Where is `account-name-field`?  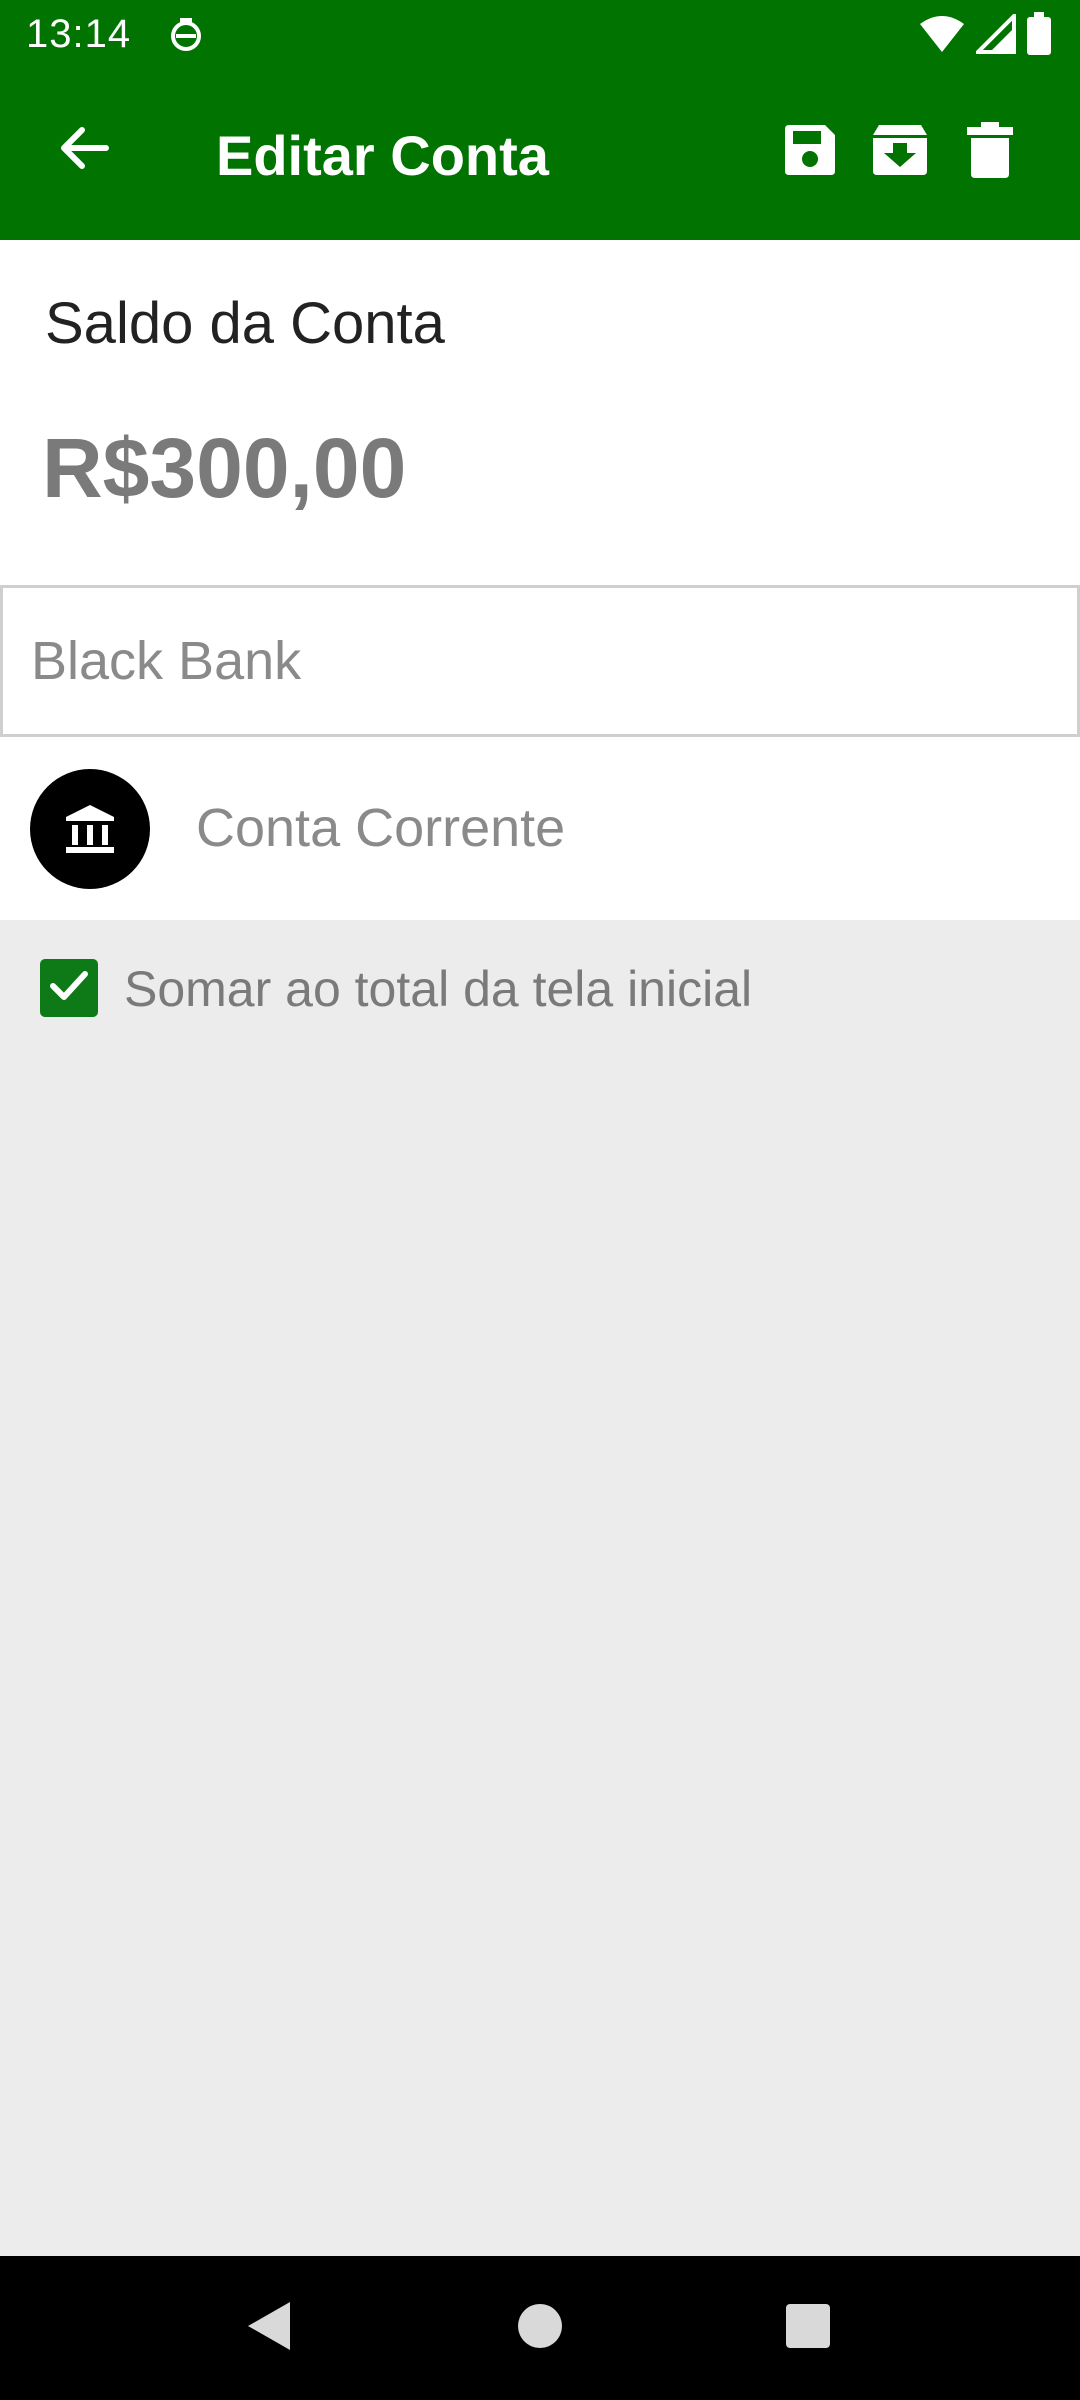
account-name-field is located at coordinates (540, 661).